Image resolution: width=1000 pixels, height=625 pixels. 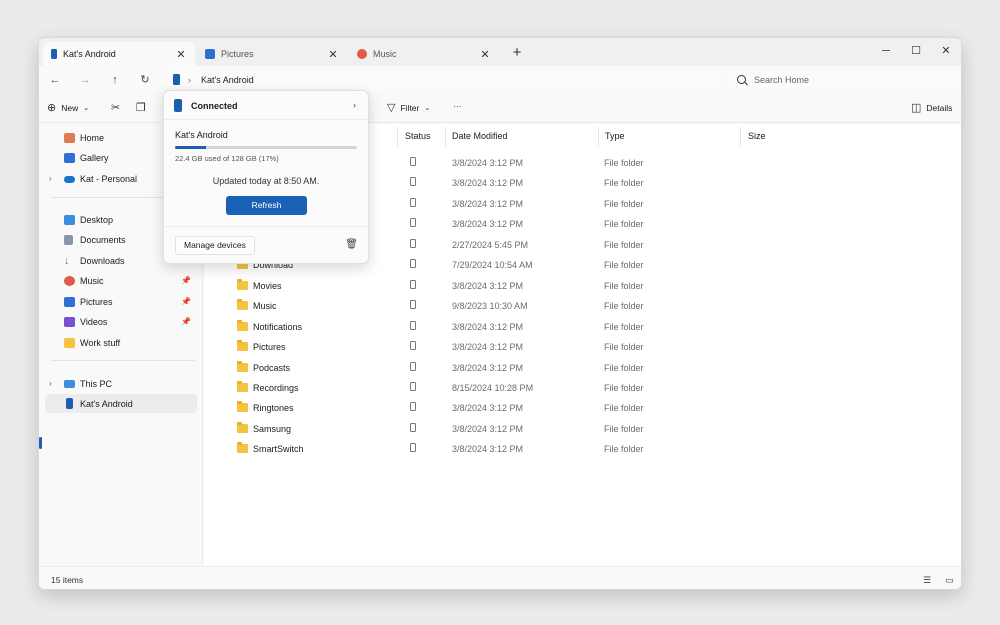 What do you see at coordinates (94, 157) in the screenshot?
I see `sidebar-item-label: Gallery` at bounding box center [94, 157].